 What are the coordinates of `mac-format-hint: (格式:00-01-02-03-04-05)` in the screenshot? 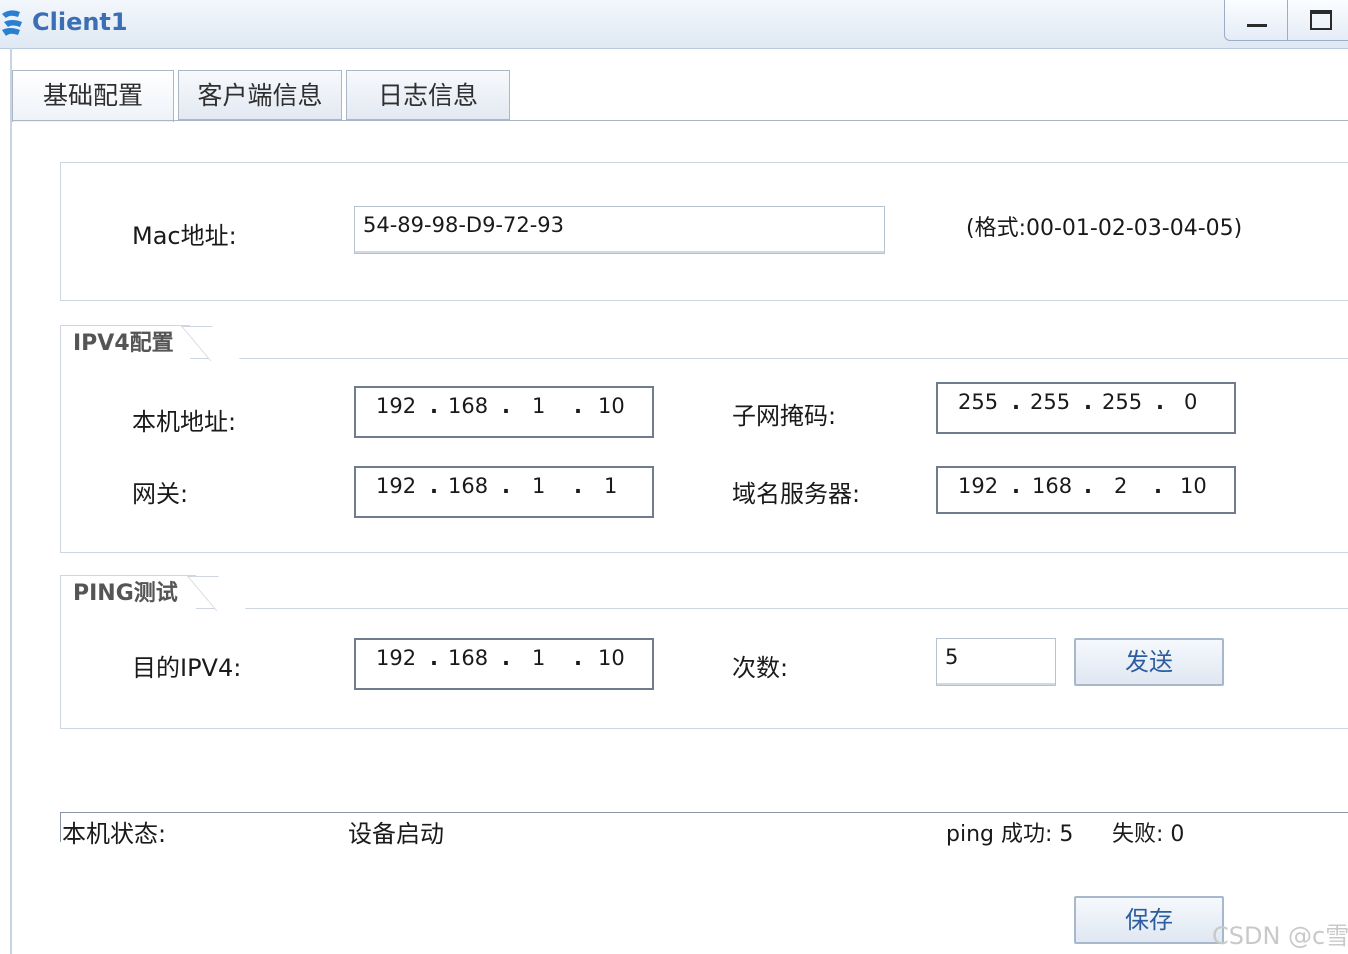 It's located at (1104, 228).